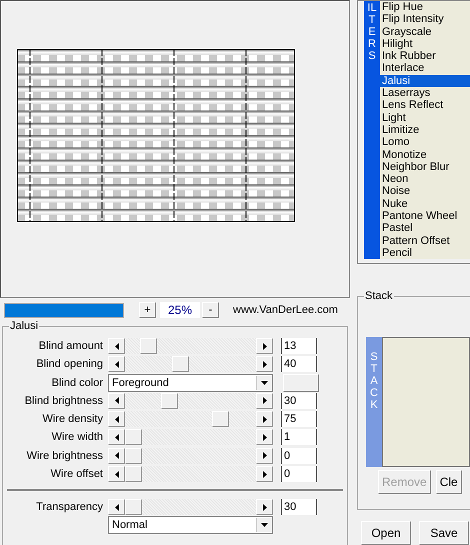  What do you see at coordinates (299, 437) in the screenshot?
I see `value-field: 1` at bounding box center [299, 437].